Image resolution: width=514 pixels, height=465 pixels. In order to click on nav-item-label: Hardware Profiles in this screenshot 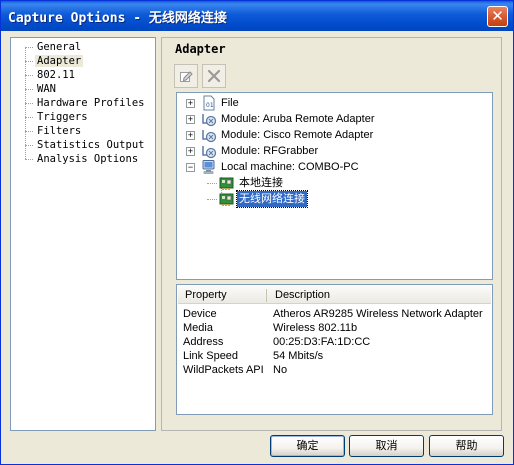, I will do `click(91, 103)`.